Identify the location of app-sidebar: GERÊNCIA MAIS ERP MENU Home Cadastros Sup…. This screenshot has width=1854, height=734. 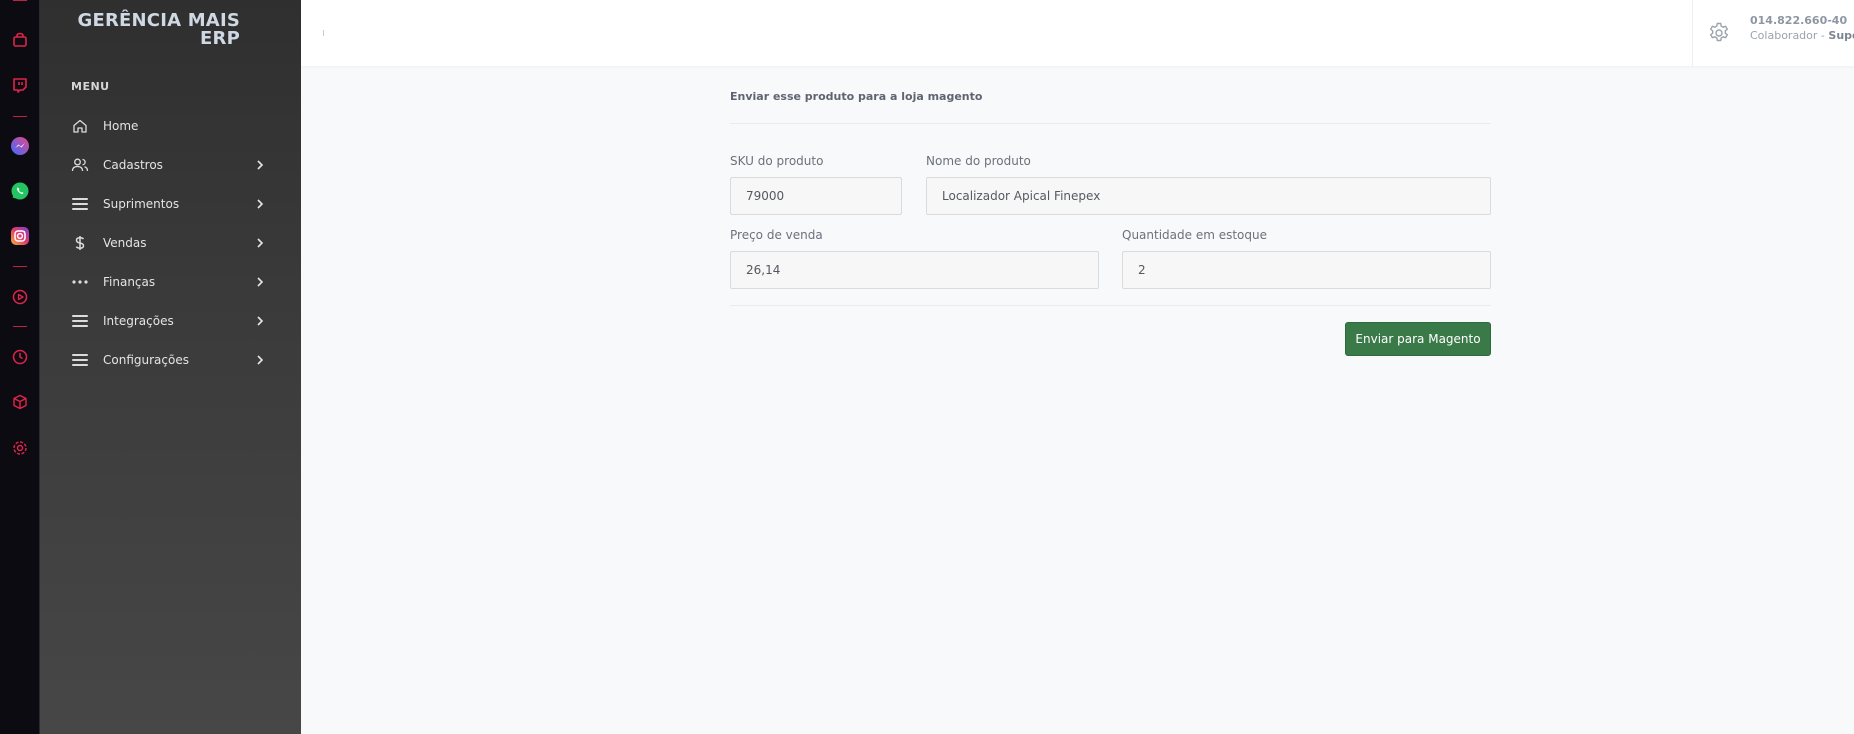
(170, 367).